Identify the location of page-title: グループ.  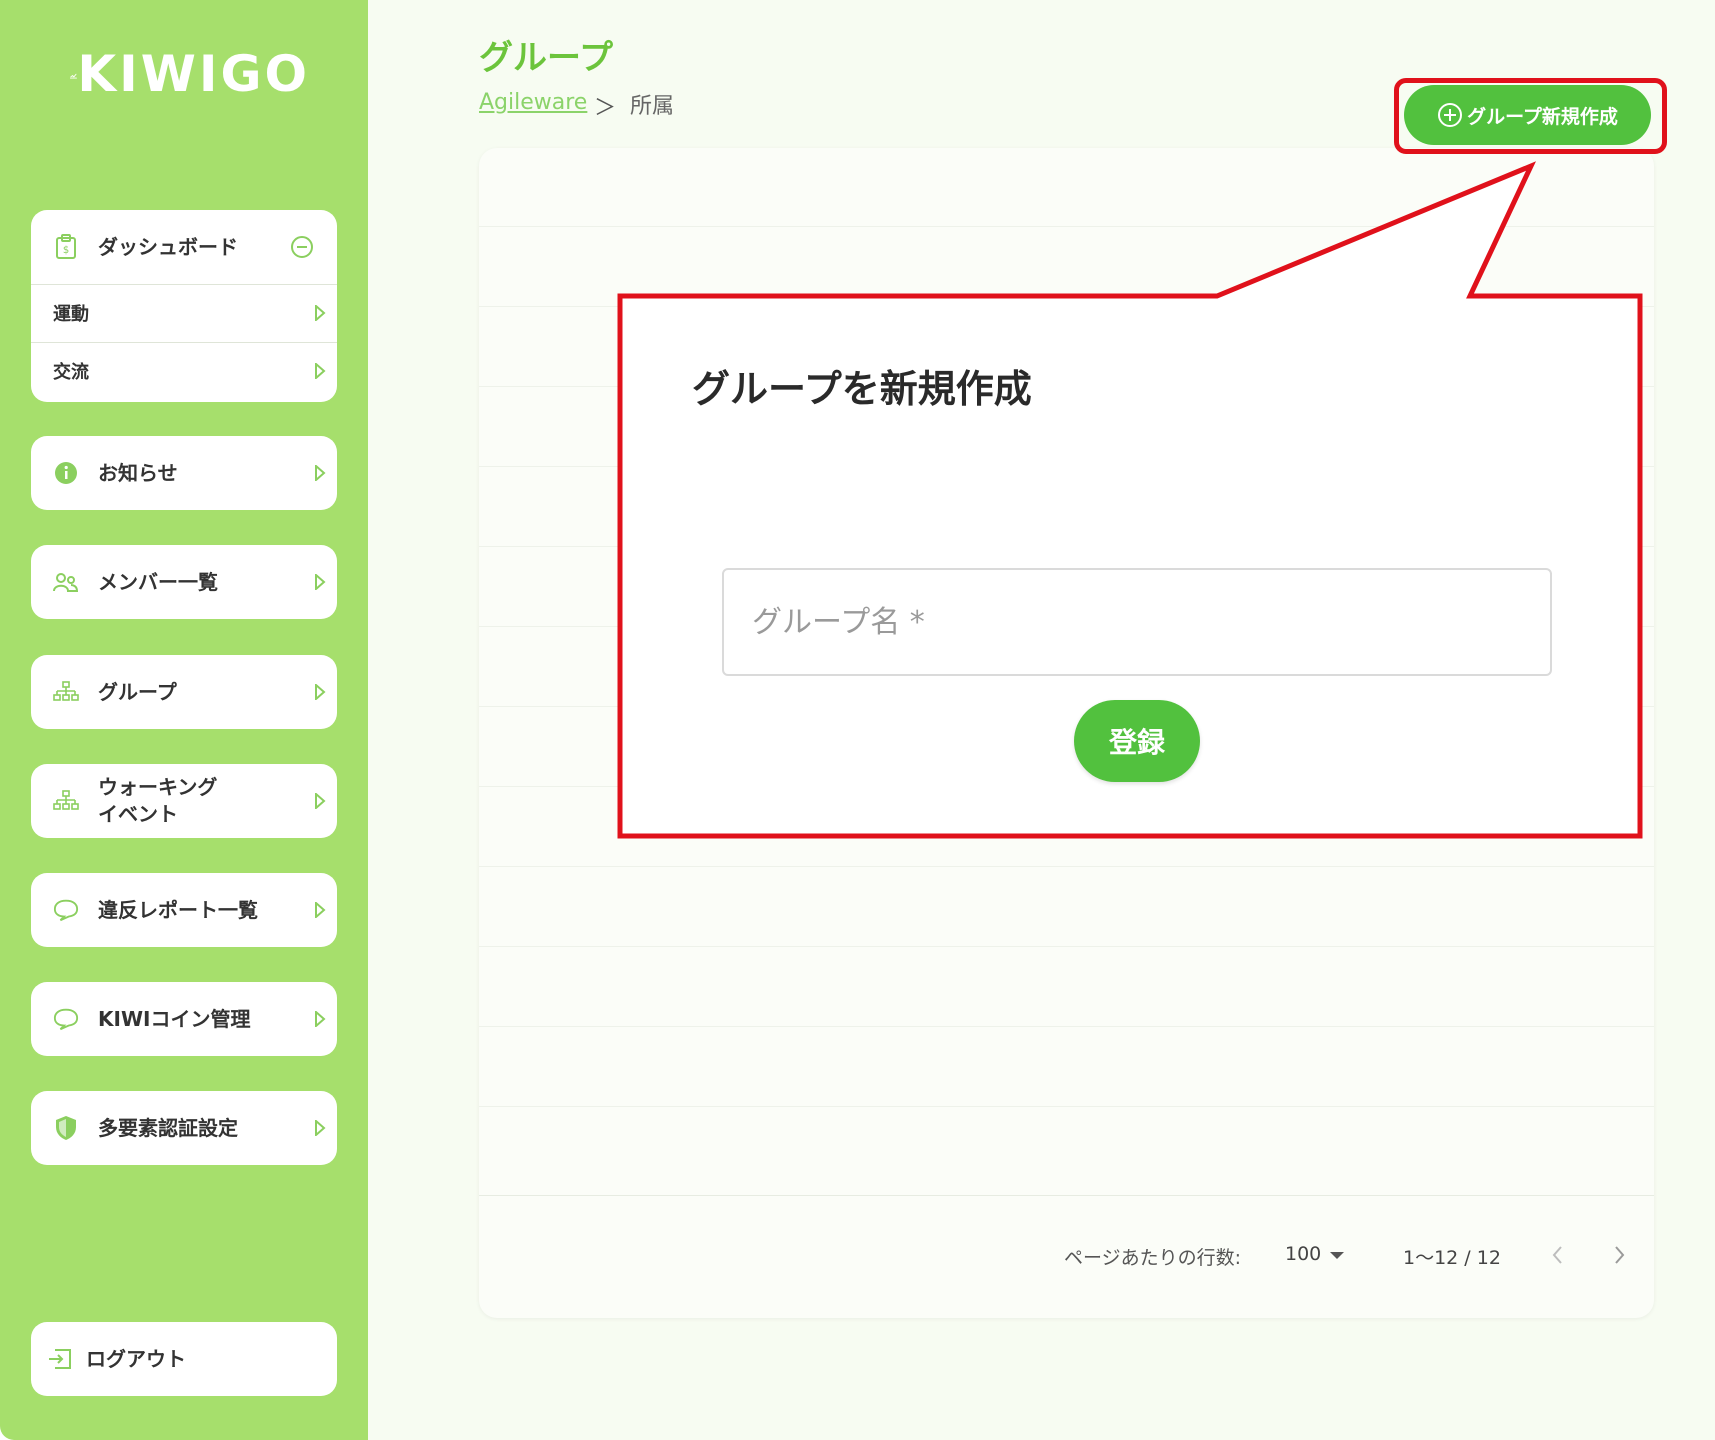
(546, 58).